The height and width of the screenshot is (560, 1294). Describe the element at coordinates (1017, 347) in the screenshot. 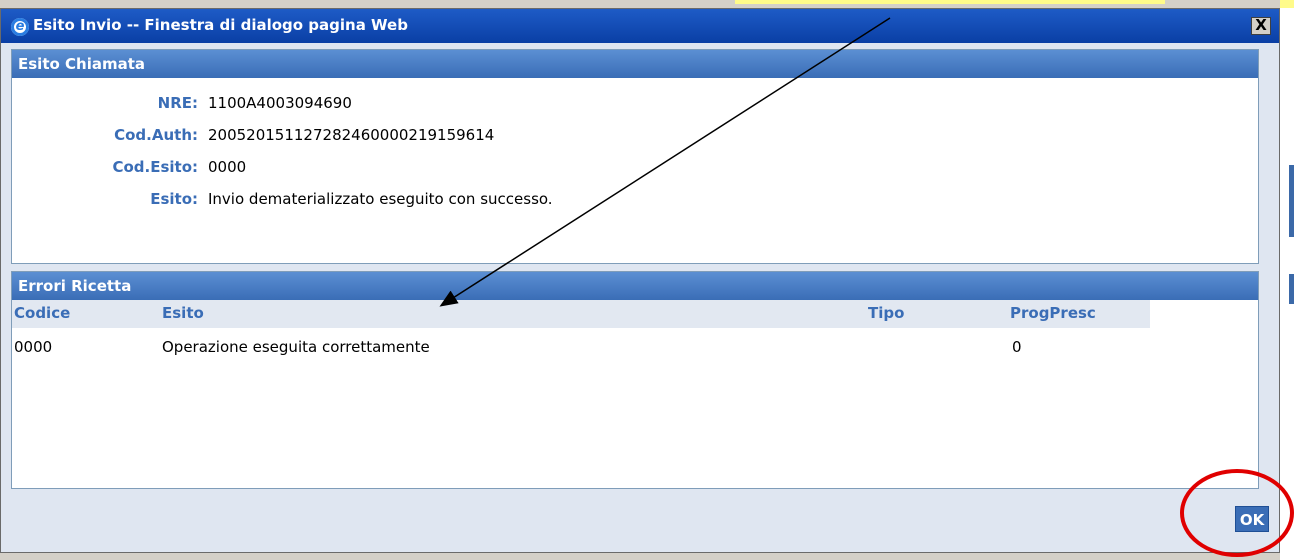

I see `cell-progpresc: 0` at that location.